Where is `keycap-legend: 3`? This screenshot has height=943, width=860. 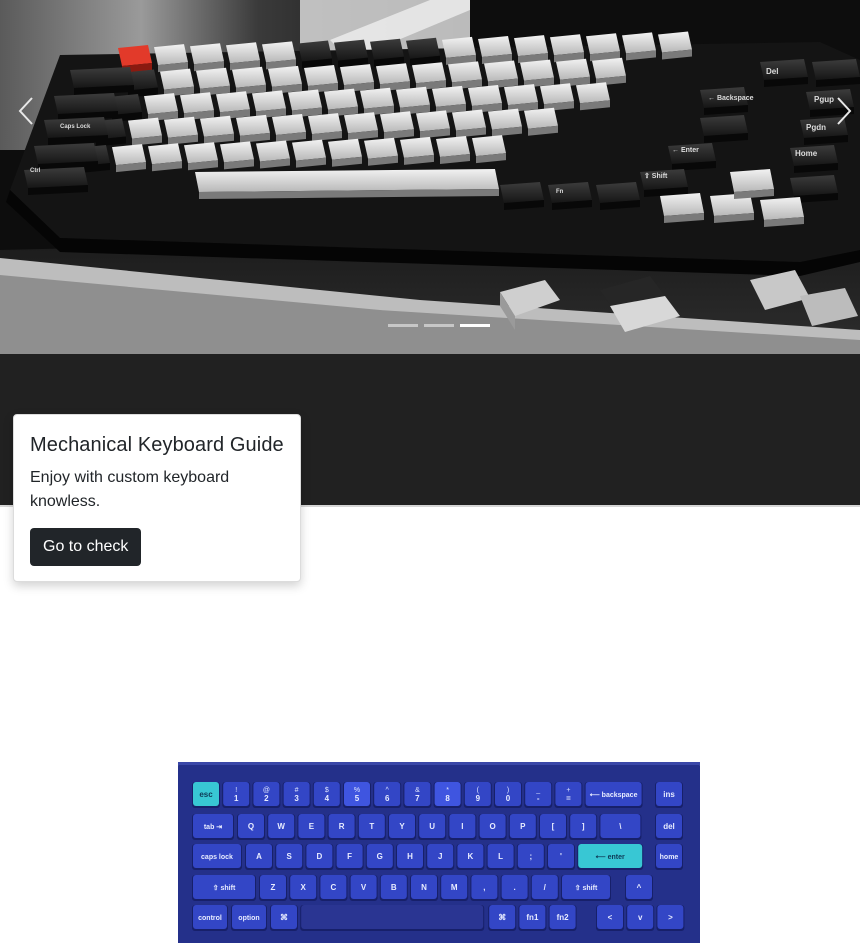
keycap-legend: 3 is located at coordinates (296, 798).